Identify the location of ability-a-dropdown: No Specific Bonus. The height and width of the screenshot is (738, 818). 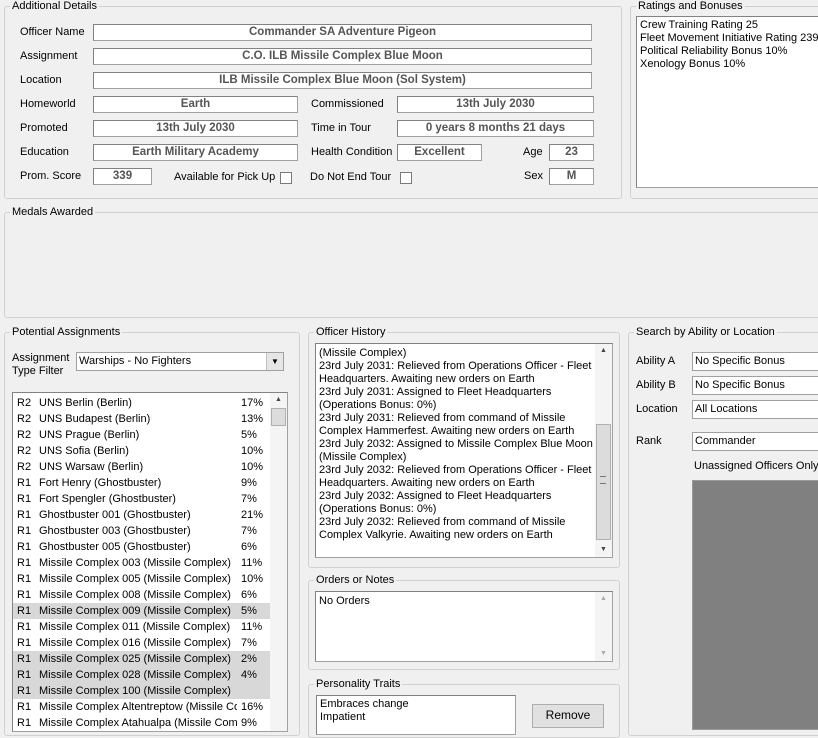
(755, 361).